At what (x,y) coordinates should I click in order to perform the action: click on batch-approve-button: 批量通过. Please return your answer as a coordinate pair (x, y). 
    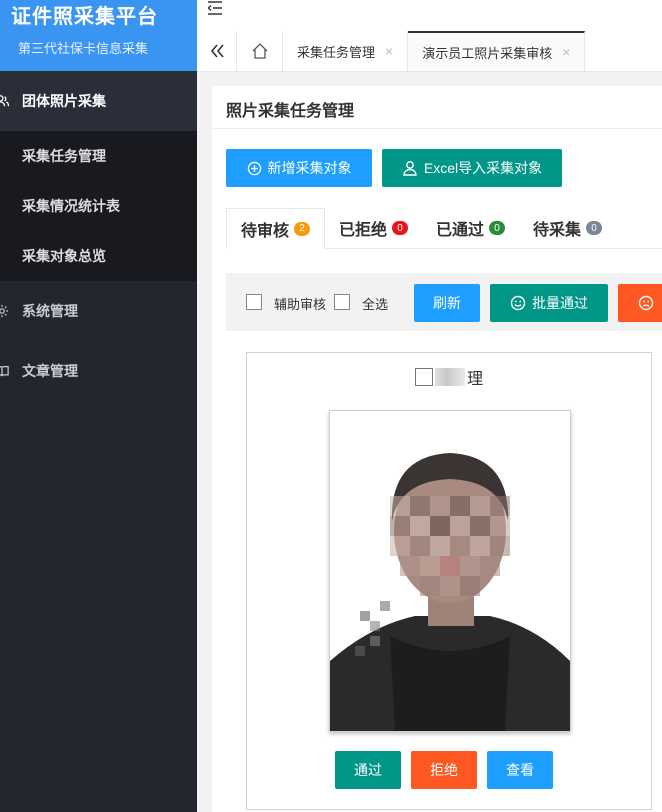
    Looking at the image, I should click on (549, 303).